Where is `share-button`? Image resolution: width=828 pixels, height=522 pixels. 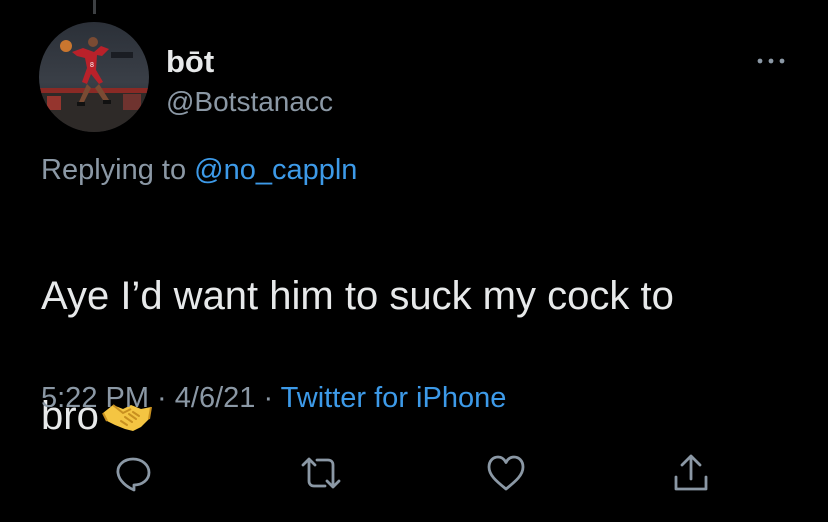
share-button is located at coordinates (691, 473).